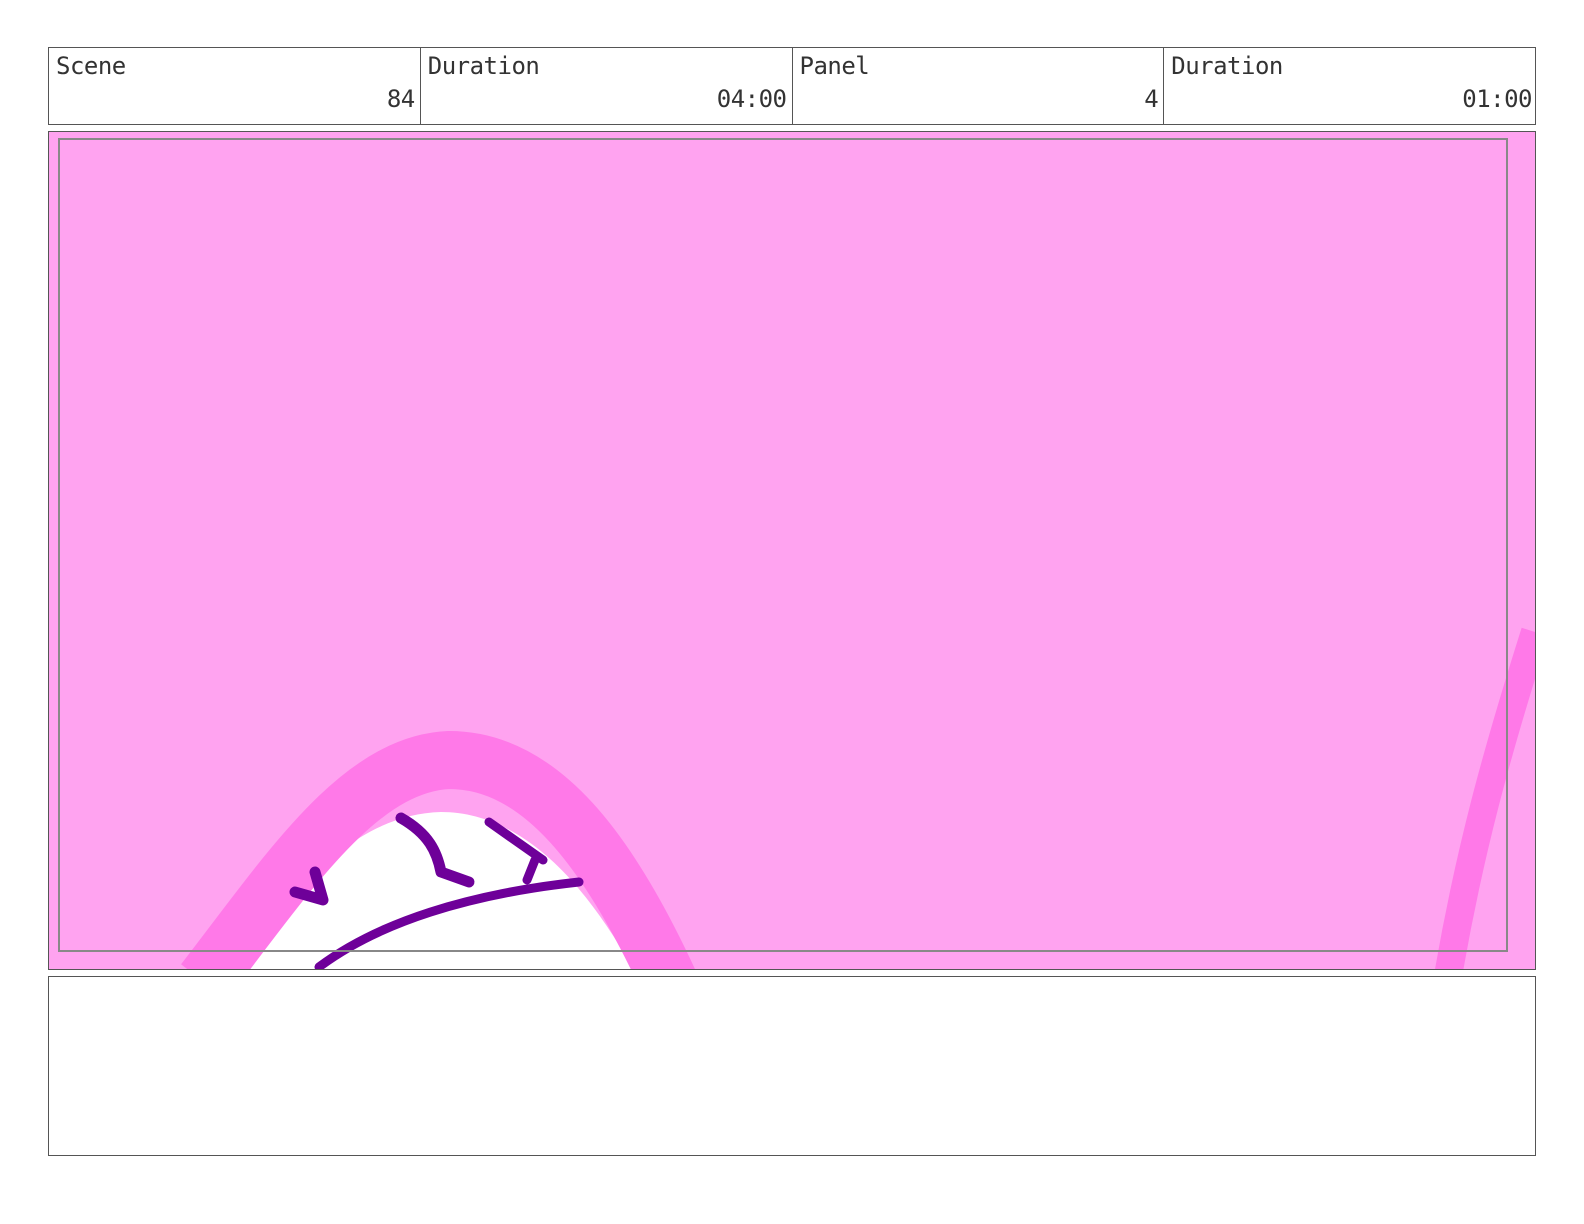 The width and height of the screenshot is (1584, 1224). I want to click on scene-label: Scene, so click(91, 66).